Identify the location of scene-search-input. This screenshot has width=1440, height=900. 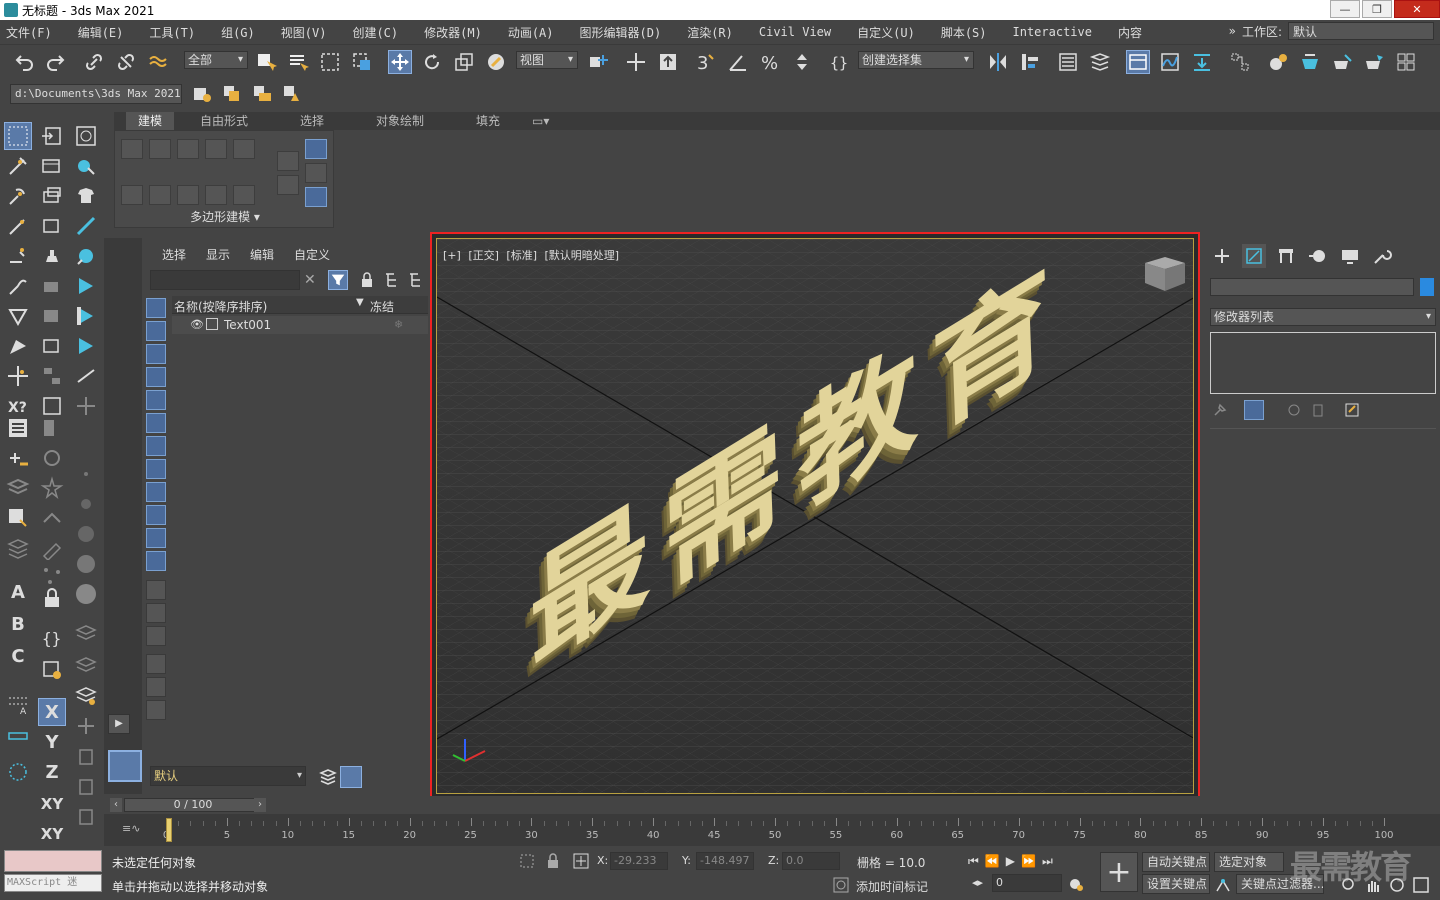
(225, 280).